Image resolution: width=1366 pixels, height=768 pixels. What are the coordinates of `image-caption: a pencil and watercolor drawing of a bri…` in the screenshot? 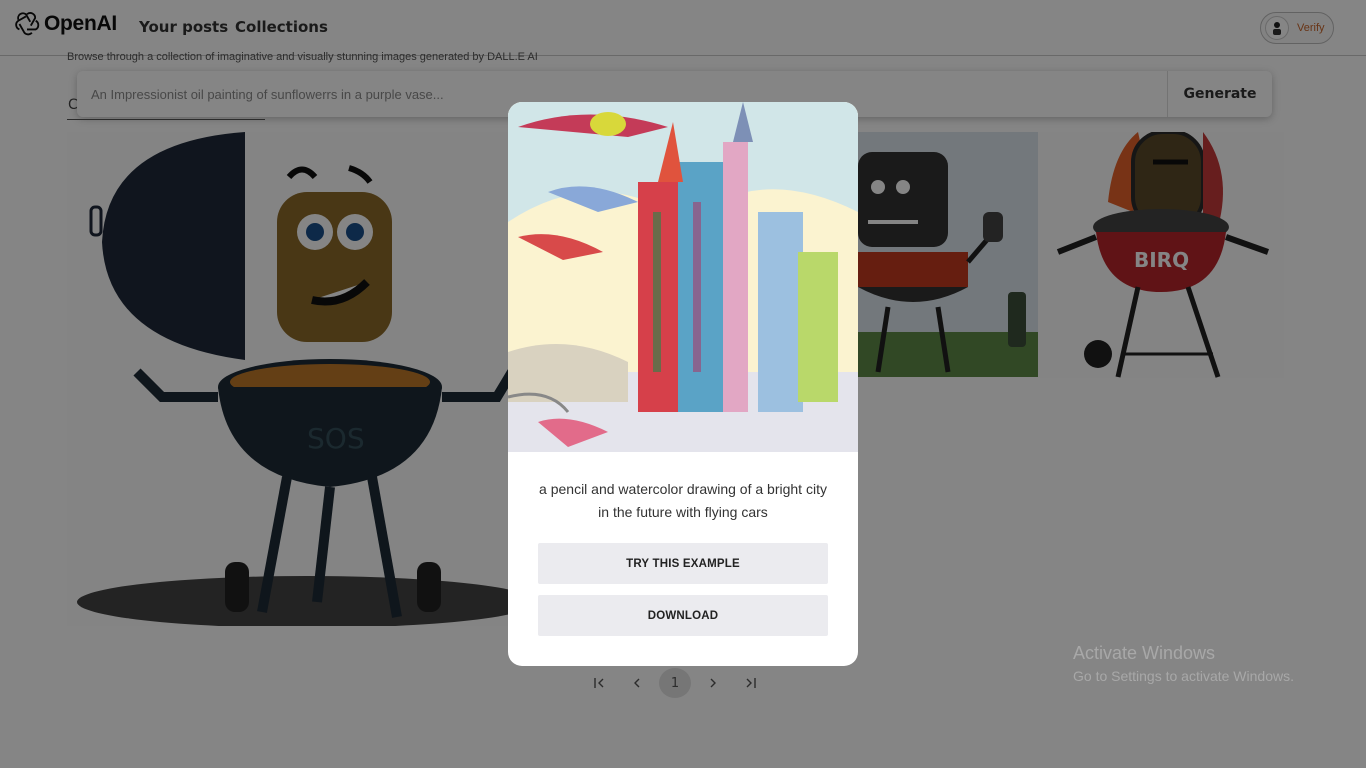 It's located at (683, 500).